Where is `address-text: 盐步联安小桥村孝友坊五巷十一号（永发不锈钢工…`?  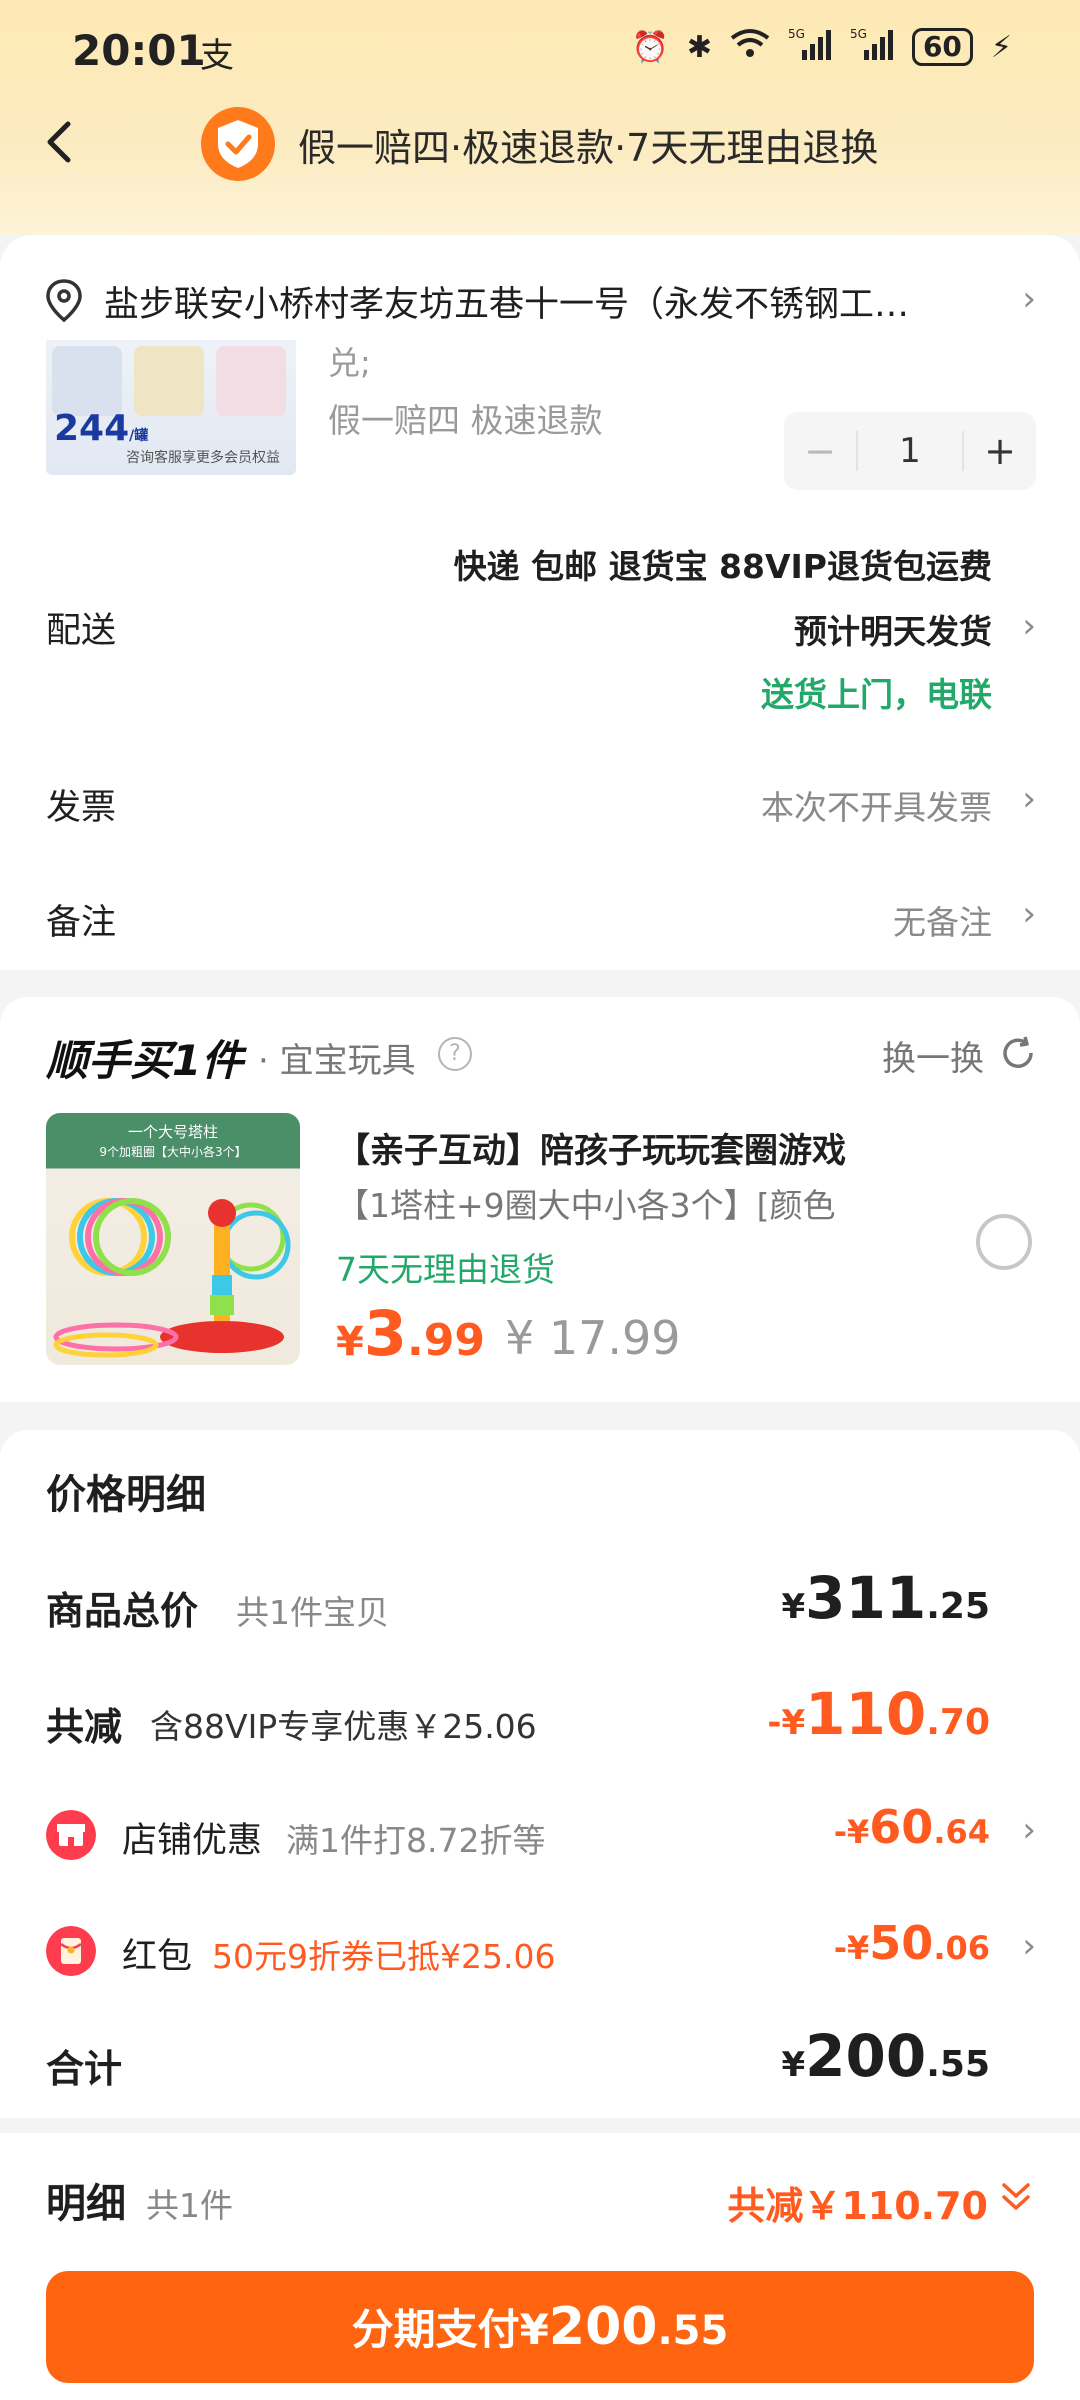 address-text: 盐步联安小桥村孝友坊五巷十一号（永发不锈钢工… is located at coordinates (507, 304).